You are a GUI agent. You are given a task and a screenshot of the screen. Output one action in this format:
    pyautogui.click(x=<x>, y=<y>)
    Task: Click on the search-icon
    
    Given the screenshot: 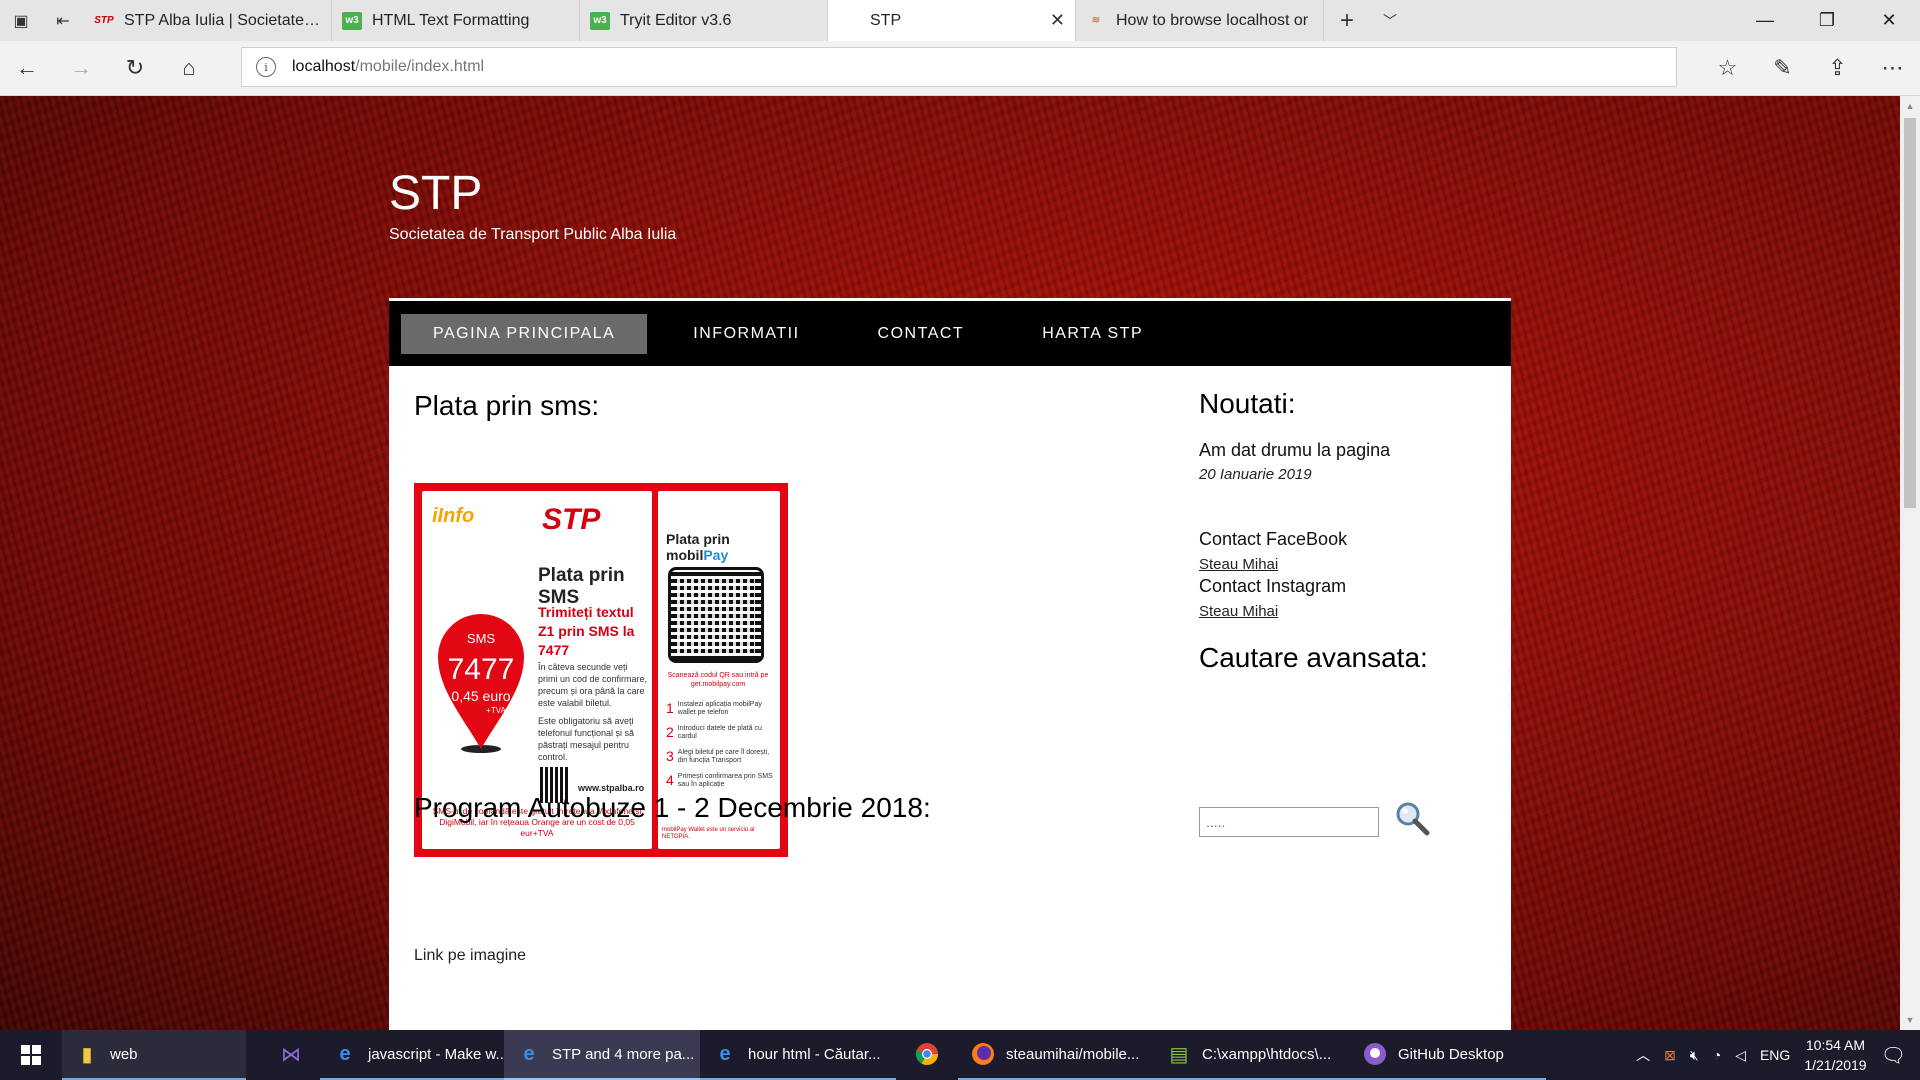 What is the action you would take?
    pyautogui.click(x=1412, y=818)
    